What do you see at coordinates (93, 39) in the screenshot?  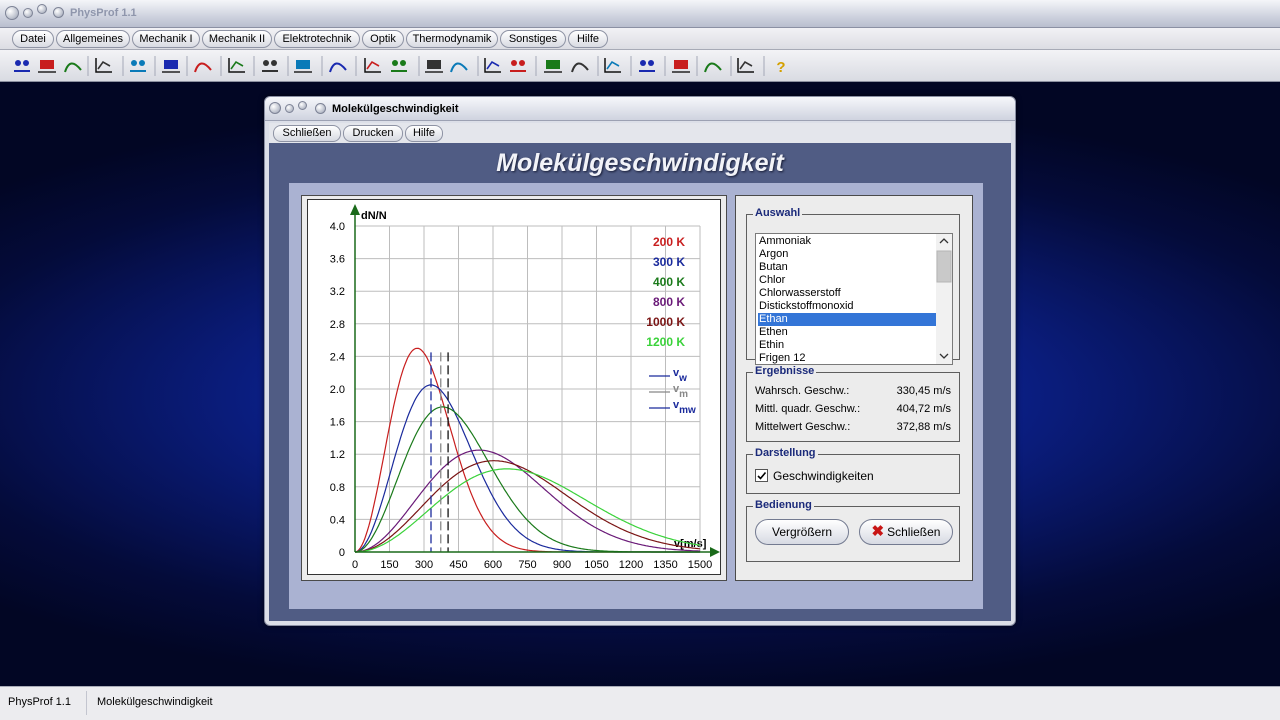 I see `menu-allgemeines: Allgemeines` at bounding box center [93, 39].